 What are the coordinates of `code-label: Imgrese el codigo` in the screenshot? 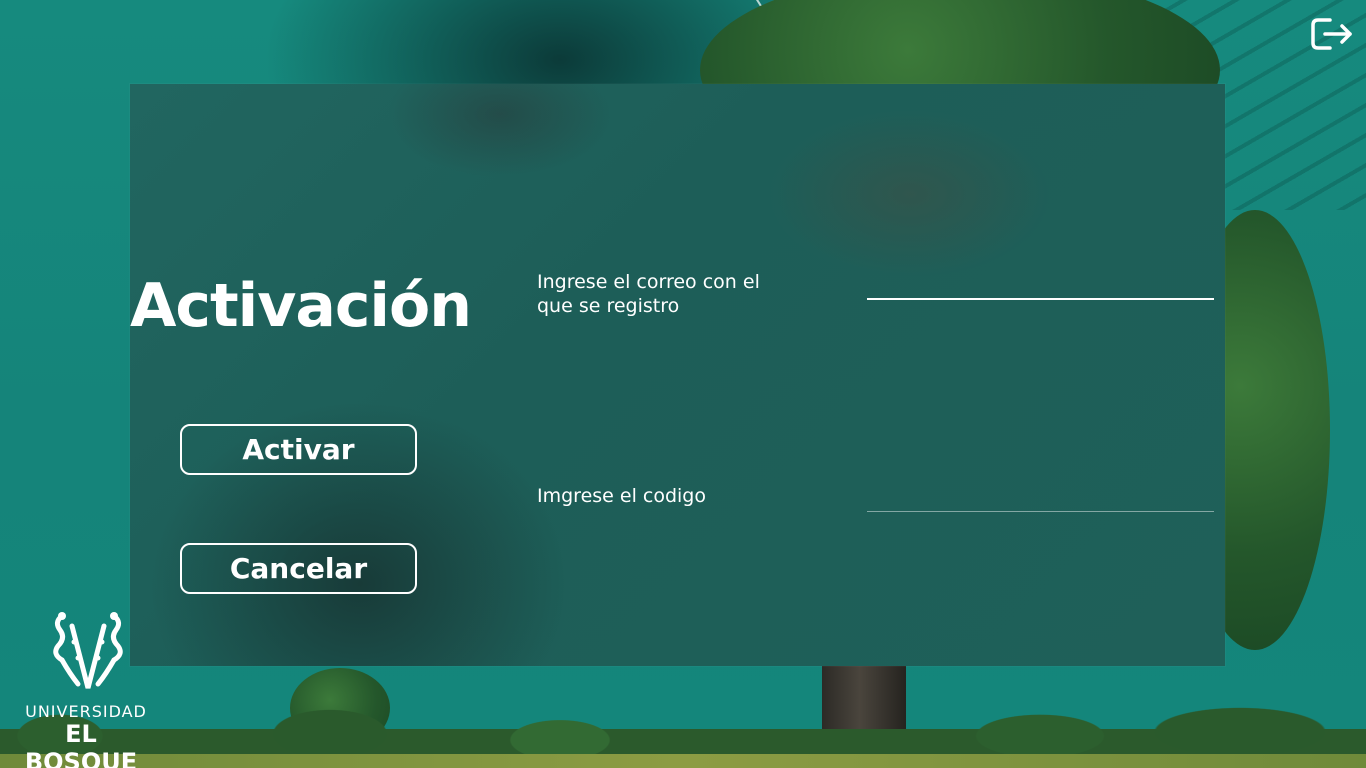 It's located at (621, 496).